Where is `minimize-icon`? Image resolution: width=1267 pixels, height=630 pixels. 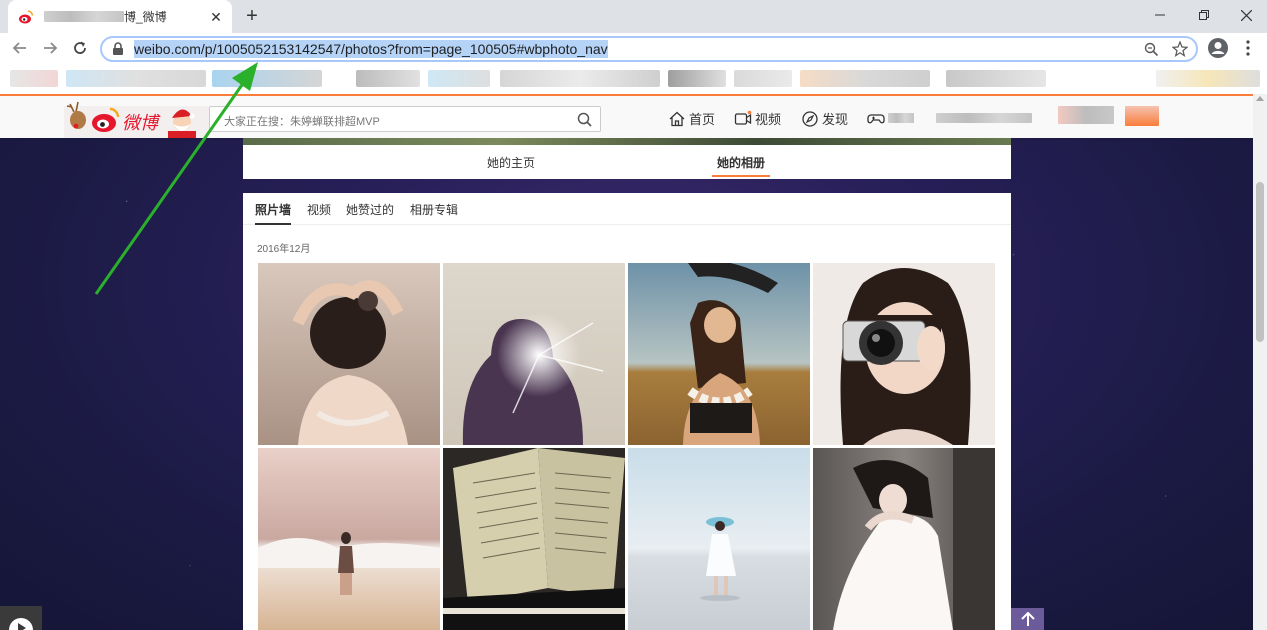 minimize-icon is located at coordinates (1160, 15).